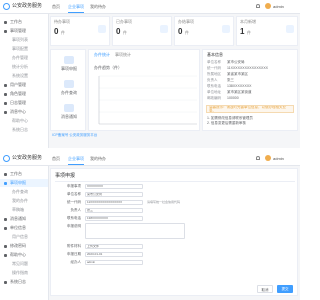 The width and height of the screenshot is (320, 300). Describe the element at coordinates (24, 85) in the screenshot. I see `sidebar-item: 用户管理` at that location.